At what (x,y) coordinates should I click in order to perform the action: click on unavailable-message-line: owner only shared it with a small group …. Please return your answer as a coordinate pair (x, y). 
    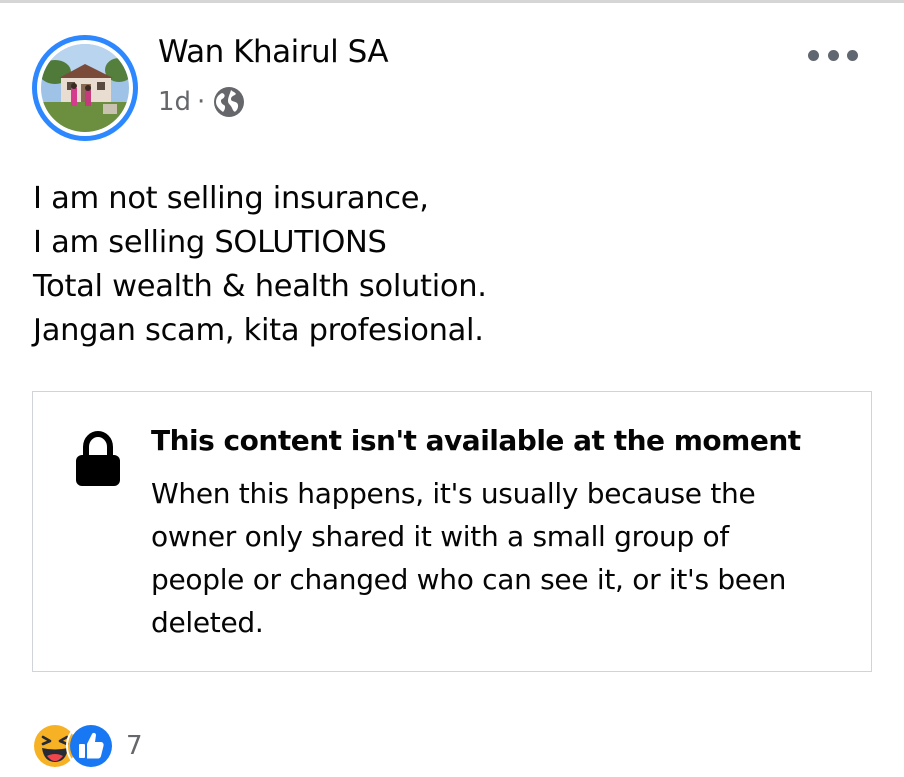
    Looking at the image, I should click on (440, 536).